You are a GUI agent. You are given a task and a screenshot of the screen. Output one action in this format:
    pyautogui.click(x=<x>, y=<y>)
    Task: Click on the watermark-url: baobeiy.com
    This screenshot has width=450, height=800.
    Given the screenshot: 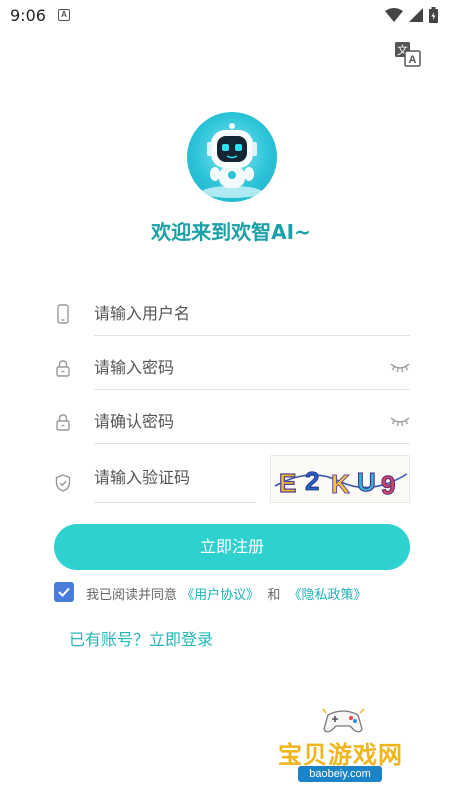 What is the action you would take?
    pyautogui.click(x=340, y=774)
    